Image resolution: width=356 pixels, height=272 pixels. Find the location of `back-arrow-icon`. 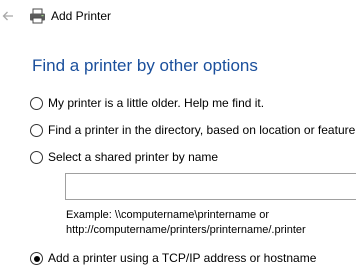

back-arrow-icon is located at coordinates (8, 16).